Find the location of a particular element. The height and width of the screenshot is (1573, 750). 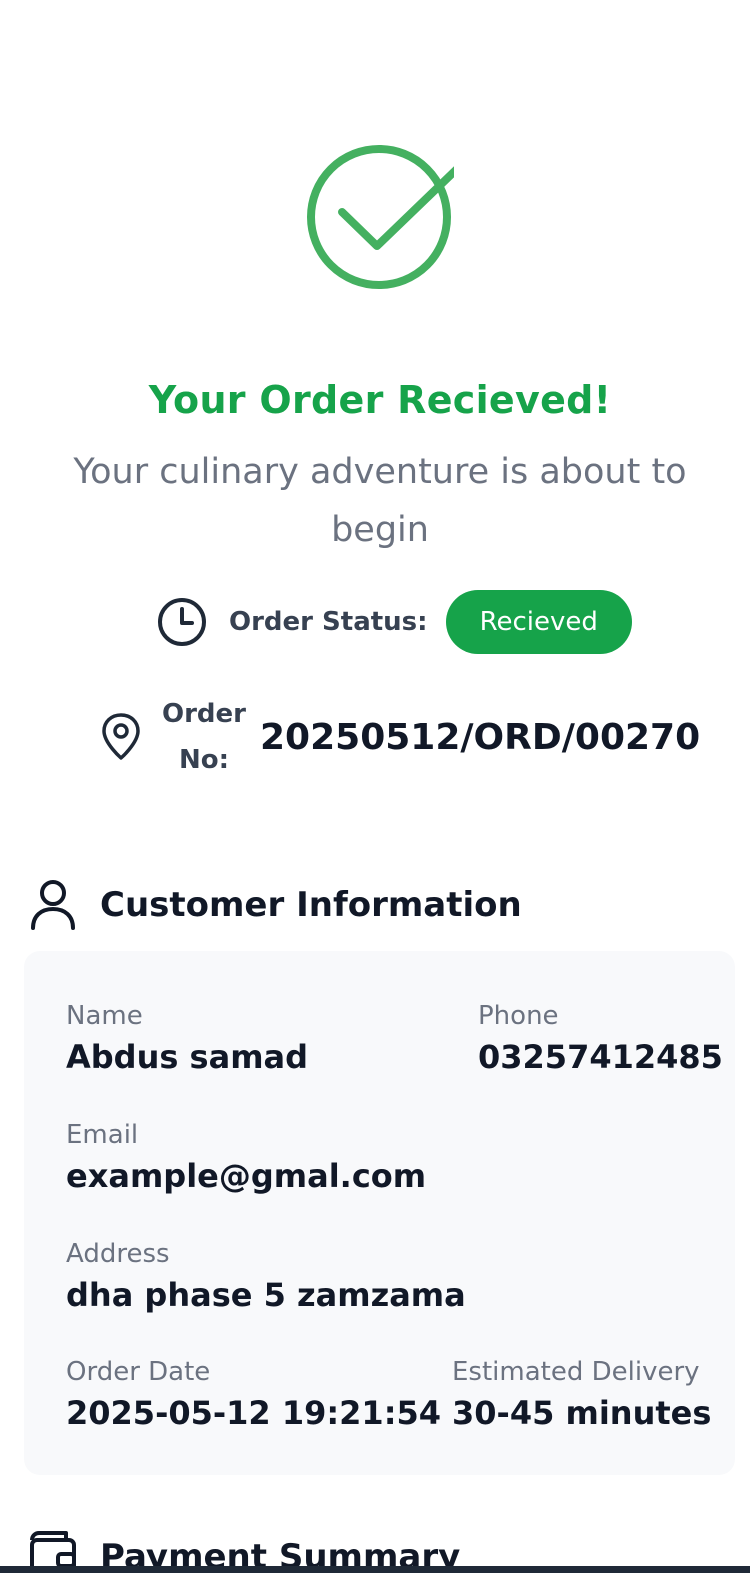

phone-label: Phone is located at coordinates (518, 1016).